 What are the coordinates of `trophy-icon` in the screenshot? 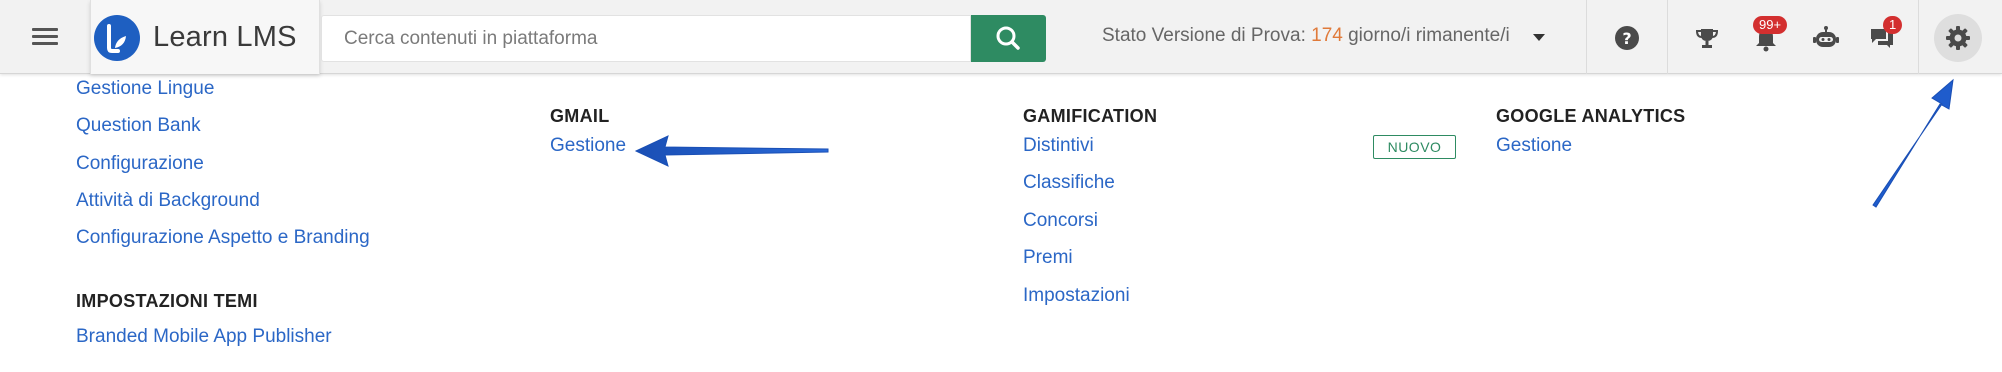 It's located at (1707, 38).